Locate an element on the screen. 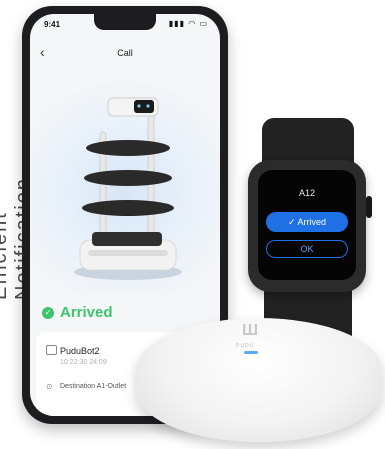 This screenshot has height=449, width=385. side-caption: Efficient Notification is located at coordinates (17, 238).